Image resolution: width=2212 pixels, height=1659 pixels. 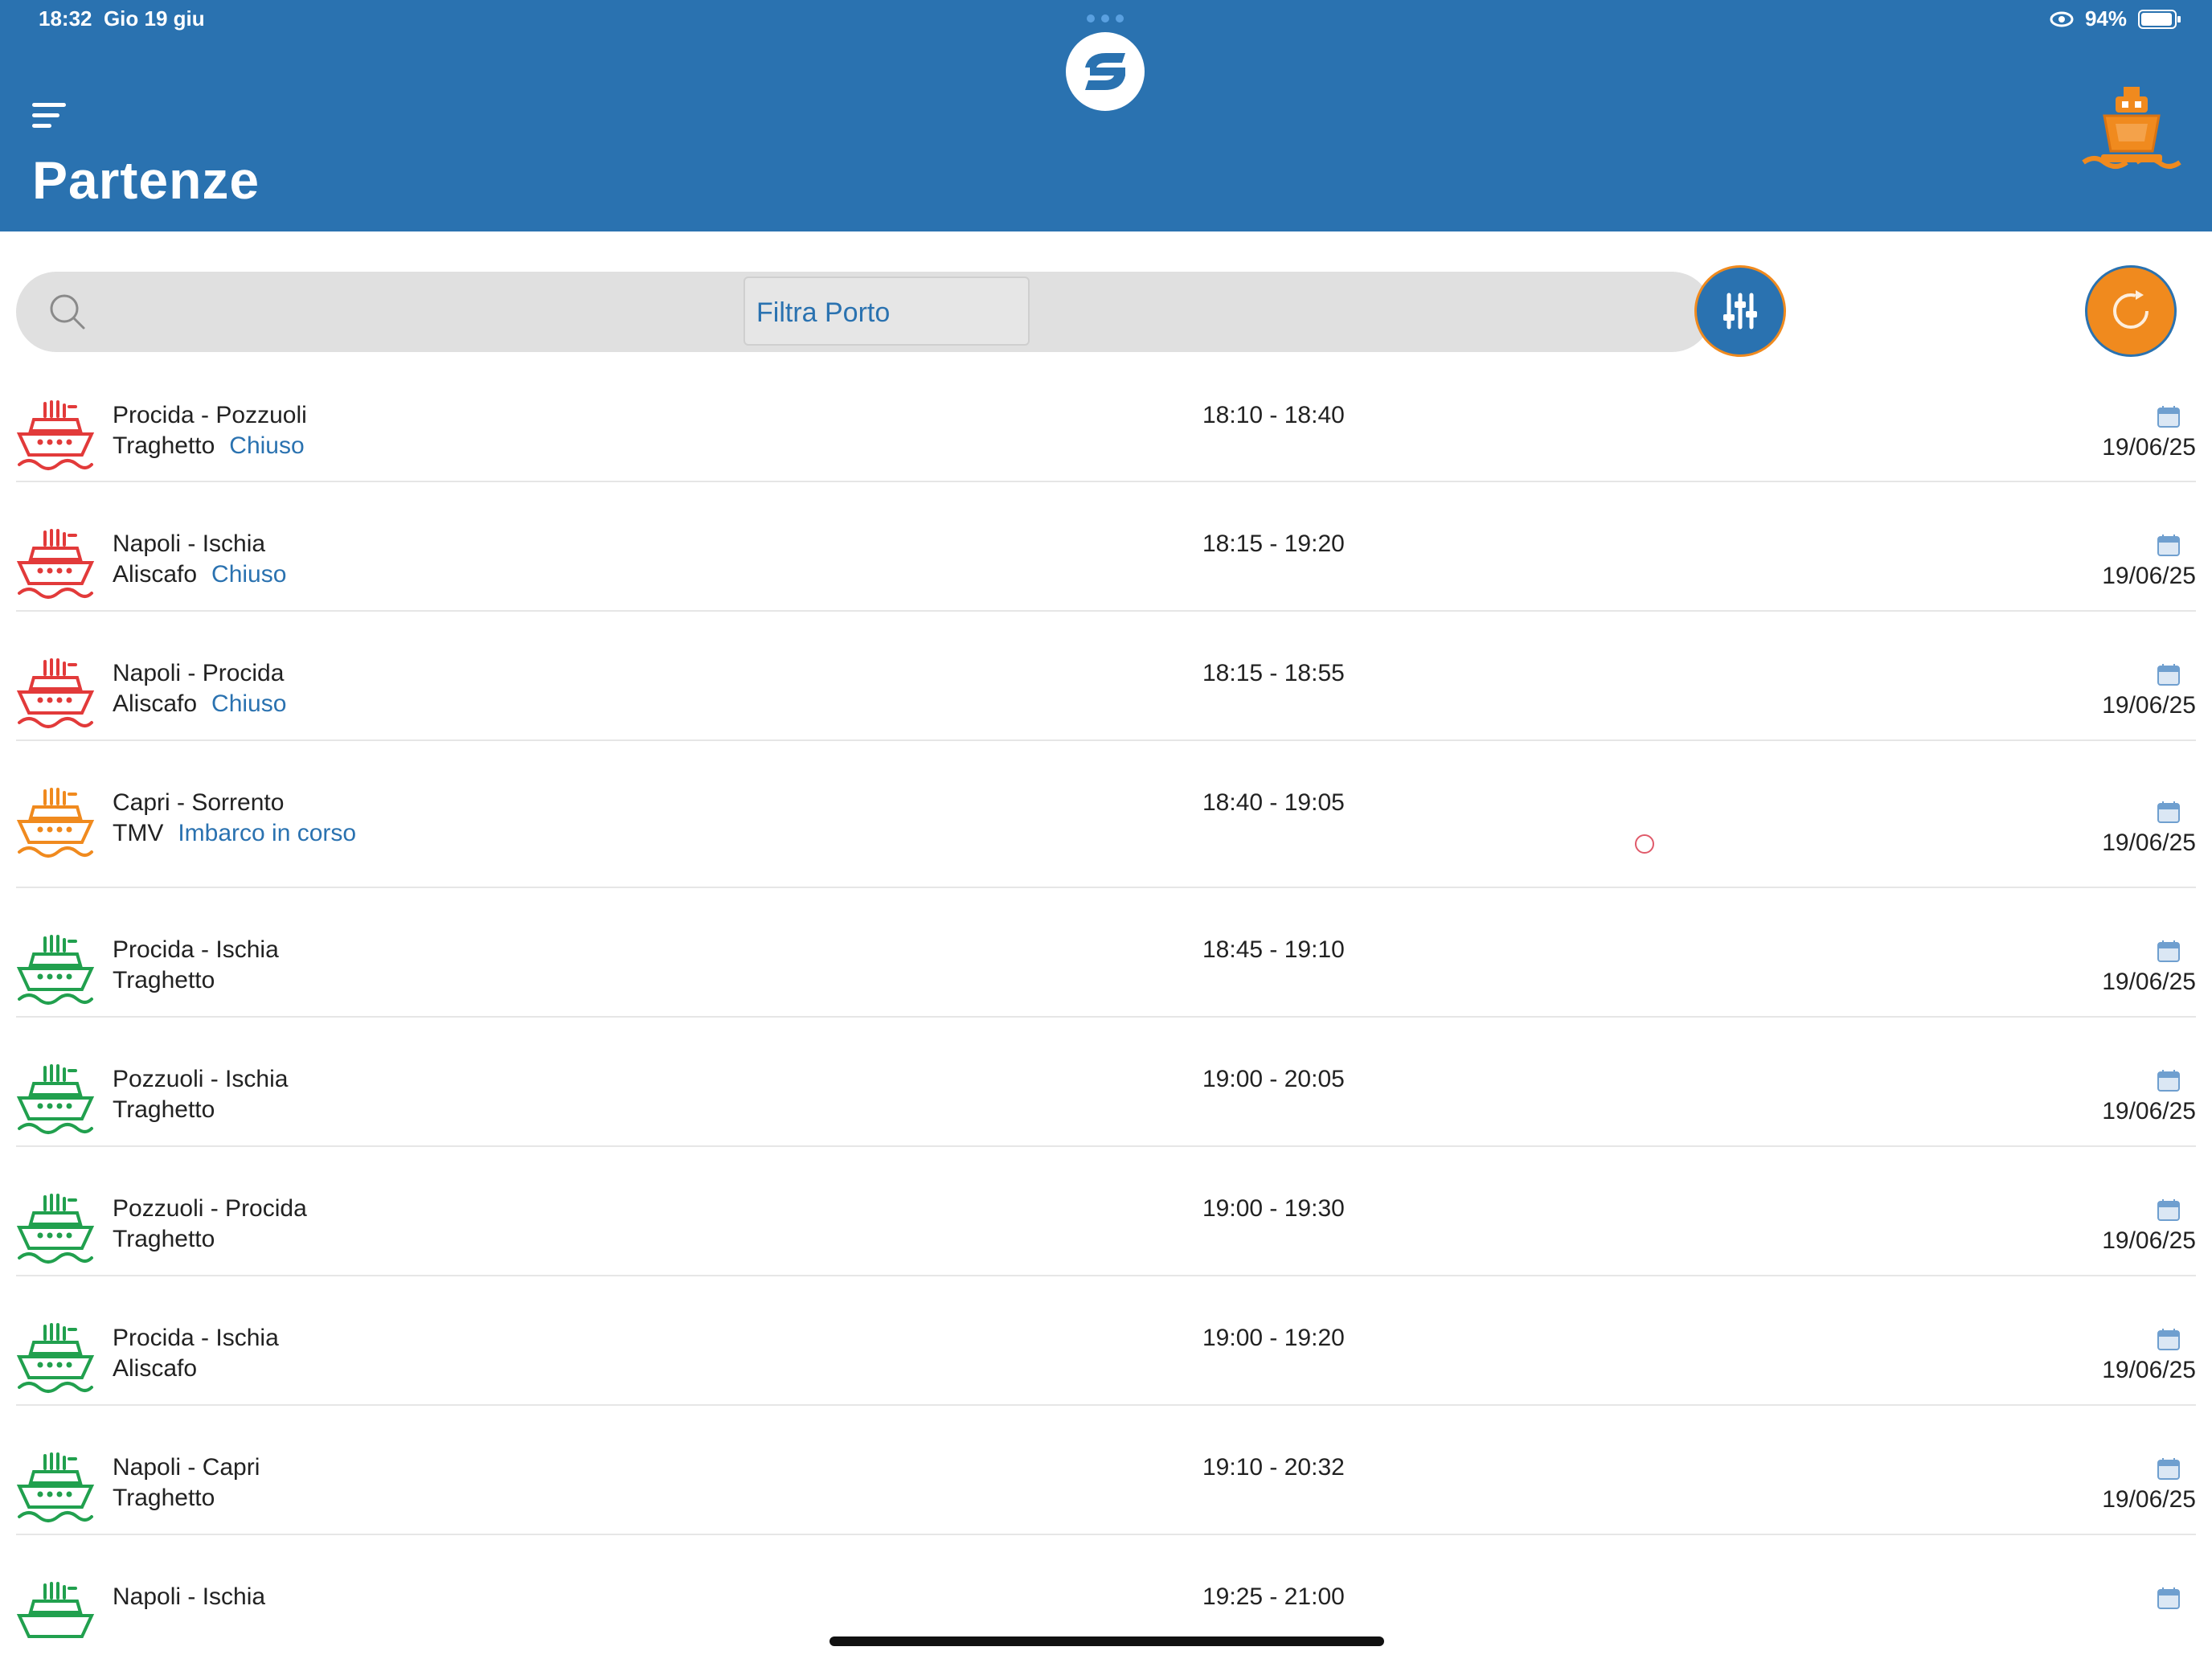 I want to click on departure-times: 19:00 - 20:05, so click(x=1273, y=1079).